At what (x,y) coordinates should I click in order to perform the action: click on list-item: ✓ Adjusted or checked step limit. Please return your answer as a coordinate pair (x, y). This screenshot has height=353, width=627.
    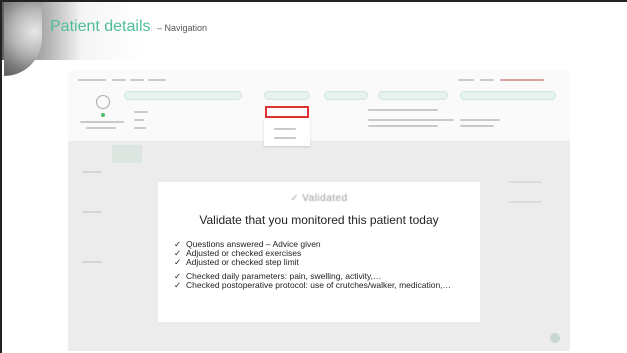
    Looking at the image, I should click on (324, 262).